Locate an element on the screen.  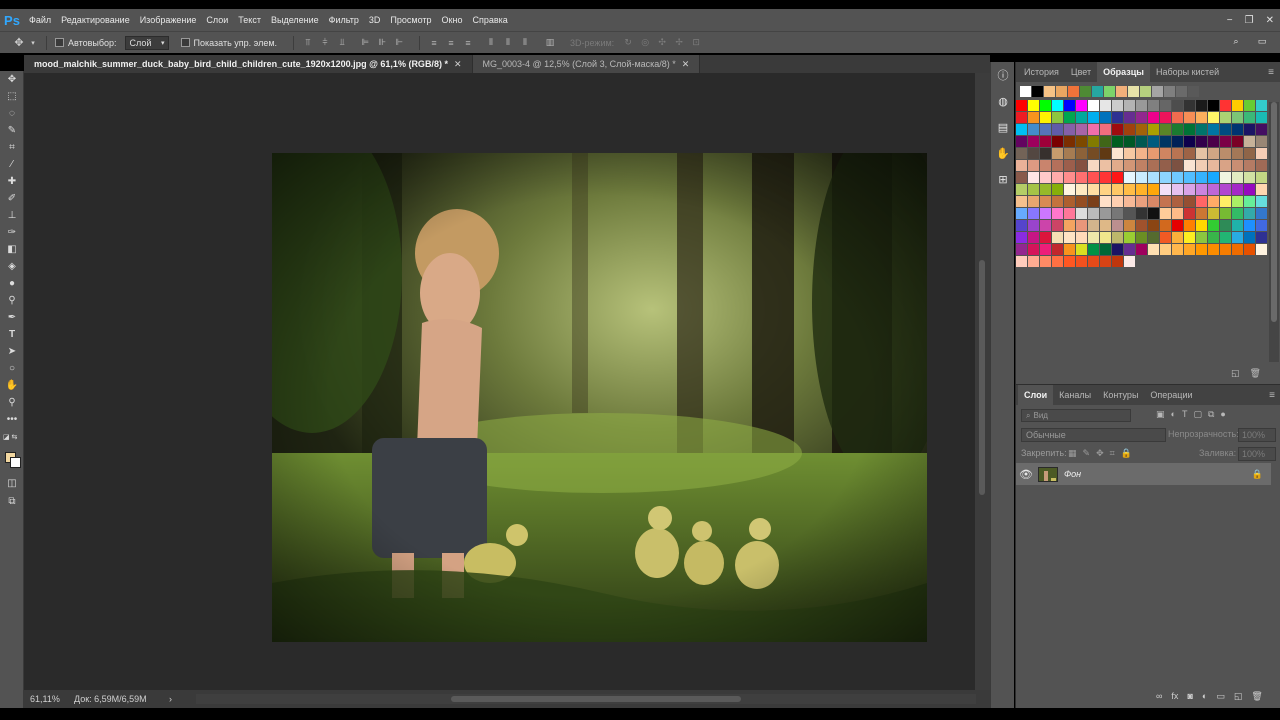
zoom-tool-icon: ⚲ is located at coordinates (12, 402).